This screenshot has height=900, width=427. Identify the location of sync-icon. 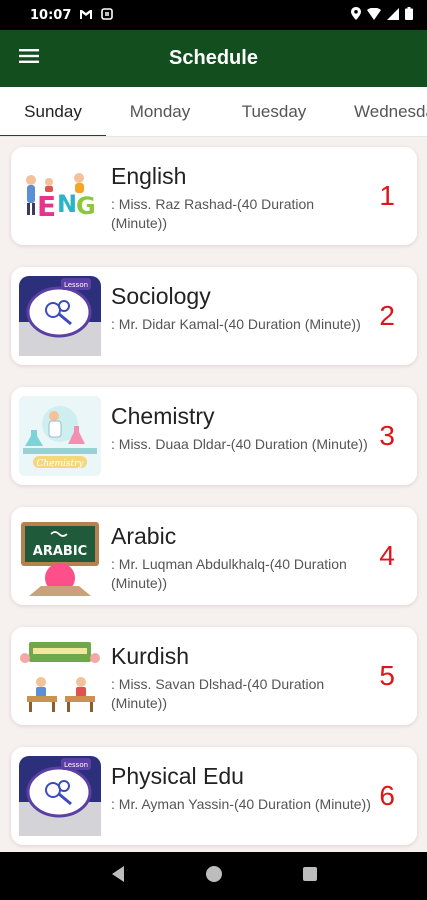
(107, 15).